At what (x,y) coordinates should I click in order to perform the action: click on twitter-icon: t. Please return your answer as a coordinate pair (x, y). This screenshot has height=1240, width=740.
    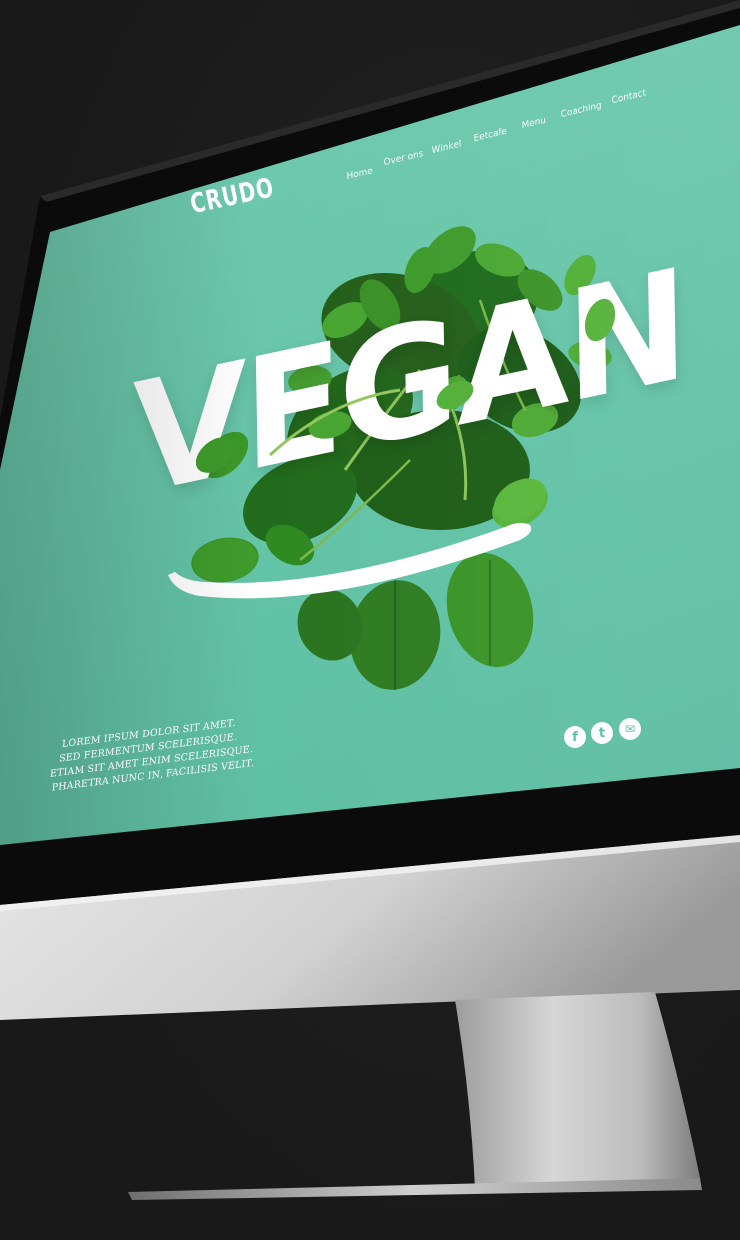
    Looking at the image, I should click on (602, 733).